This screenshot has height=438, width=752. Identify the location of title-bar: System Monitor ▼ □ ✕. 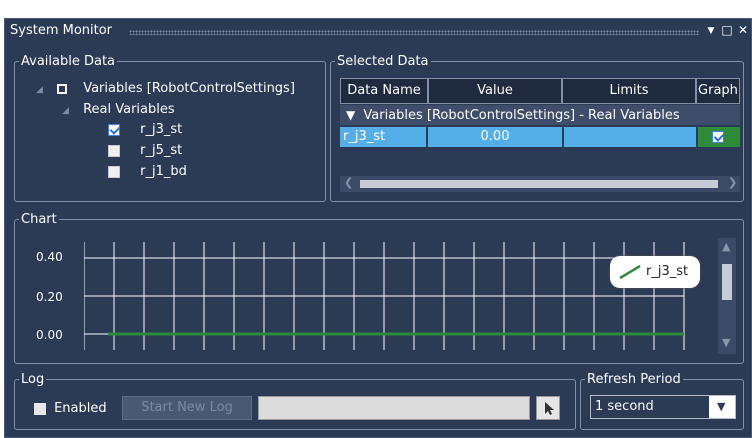
(378, 32).